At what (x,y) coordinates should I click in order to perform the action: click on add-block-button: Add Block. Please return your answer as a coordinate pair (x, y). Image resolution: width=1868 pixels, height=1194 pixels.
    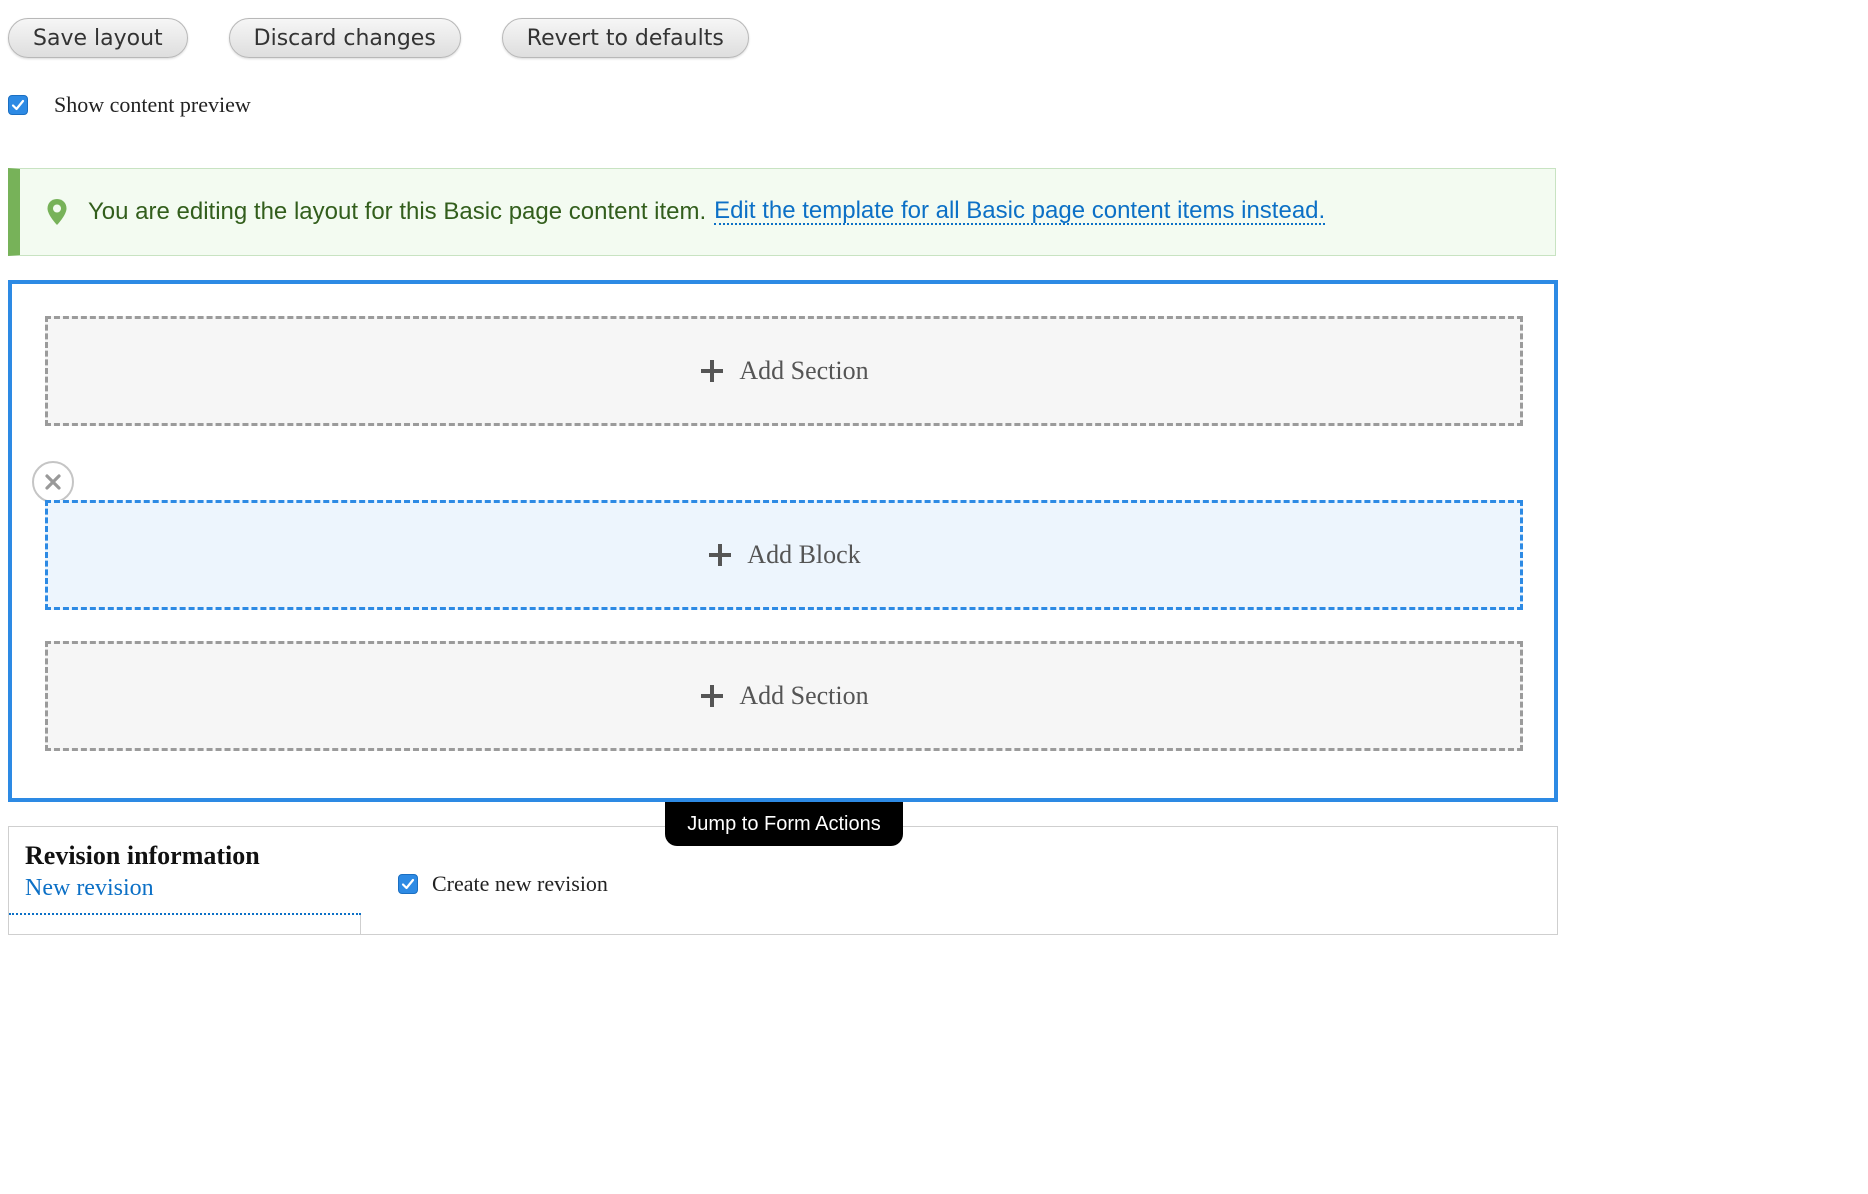
    Looking at the image, I should click on (784, 555).